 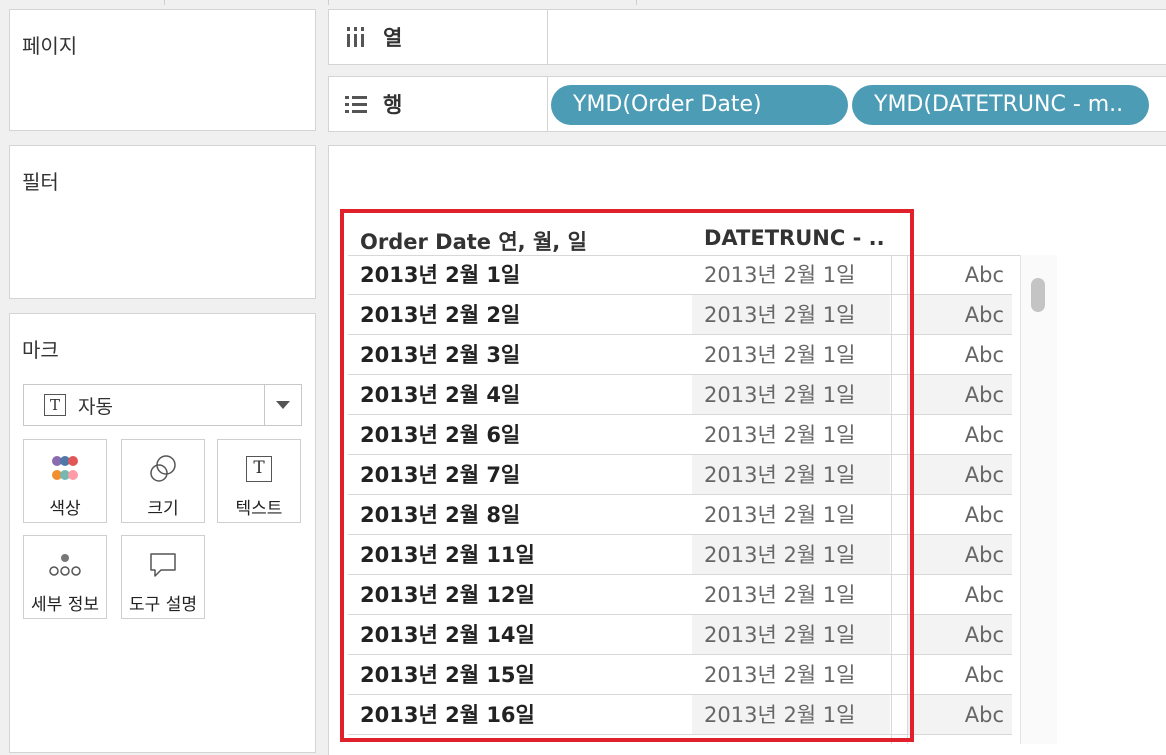 What do you see at coordinates (1000, 105) in the screenshot?
I see `row-pill-datetrunc: YMD(DATETRUNC - m..` at bounding box center [1000, 105].